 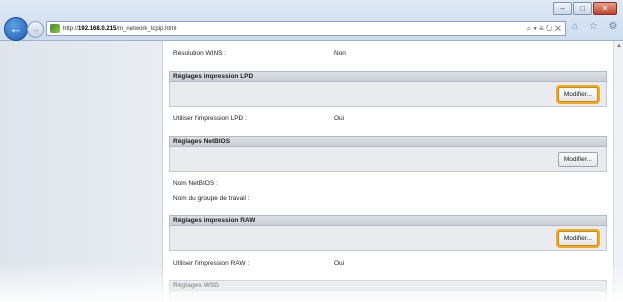 I want to click on window-controls: – □ ✕, so click(x=585, y=8).